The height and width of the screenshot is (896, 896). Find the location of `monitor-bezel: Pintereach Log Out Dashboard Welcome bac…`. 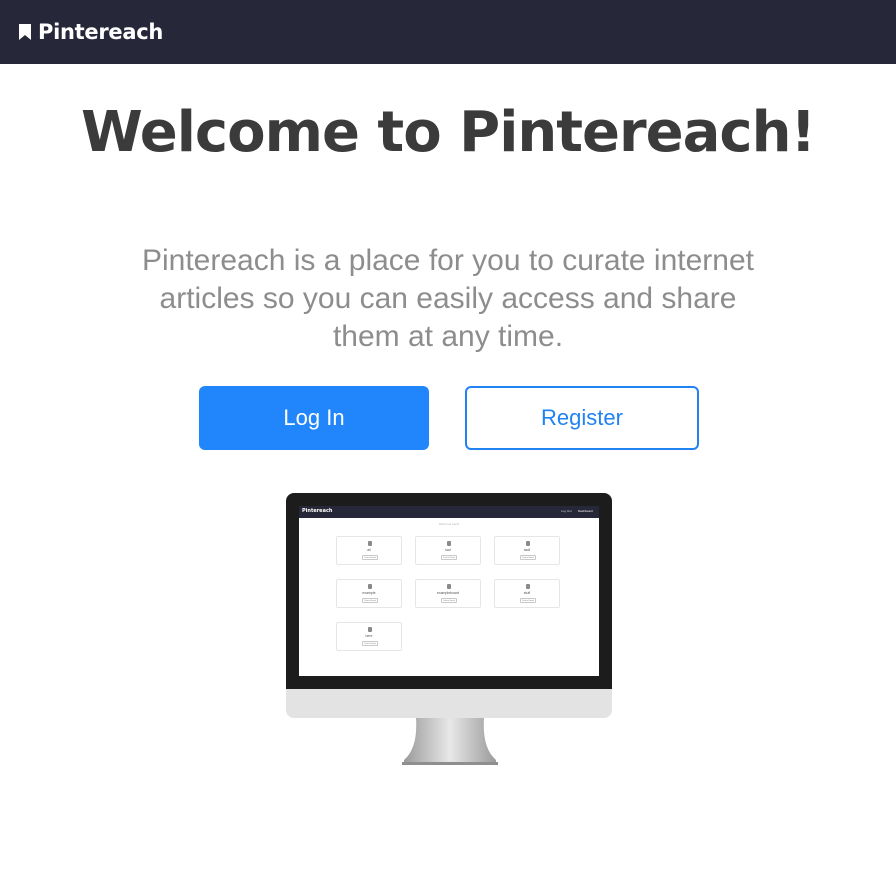

monitor-bezel: Pintereach Log Out Dashboard Welcome bac… is located at coordinates (449, 591).